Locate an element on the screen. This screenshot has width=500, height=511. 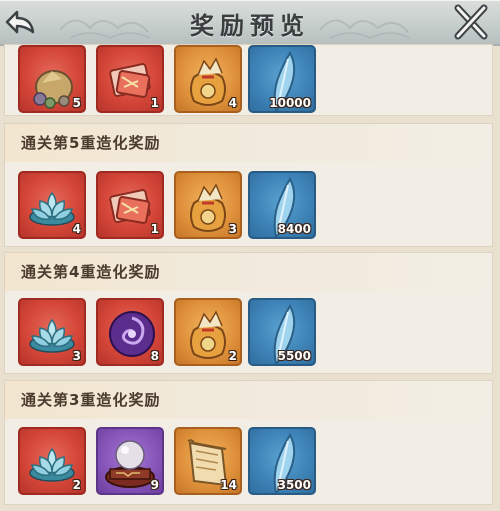
panel-title: 通关第4重造化奖励 is located at coordinates (91, 272).